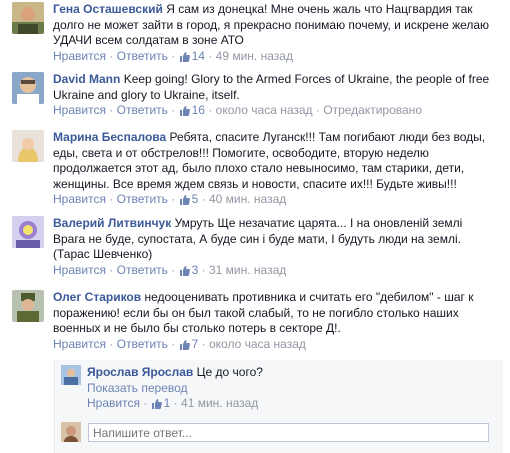 The width and height of the screenshot is (510, 453). Describe the element at coordinates (198, 55) in the screenshot. I see `like-count-value: 14` at that location.